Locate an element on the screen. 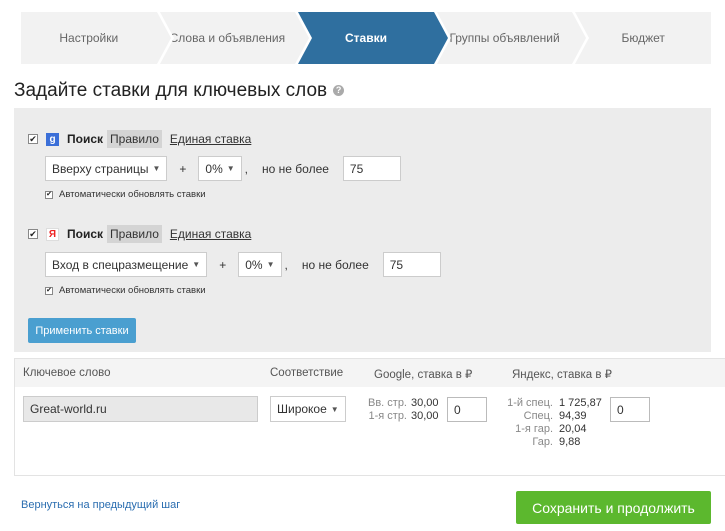 The image size is (725, 531). step-words-ads: Слова и объявления is located at coordinates (236, 38).